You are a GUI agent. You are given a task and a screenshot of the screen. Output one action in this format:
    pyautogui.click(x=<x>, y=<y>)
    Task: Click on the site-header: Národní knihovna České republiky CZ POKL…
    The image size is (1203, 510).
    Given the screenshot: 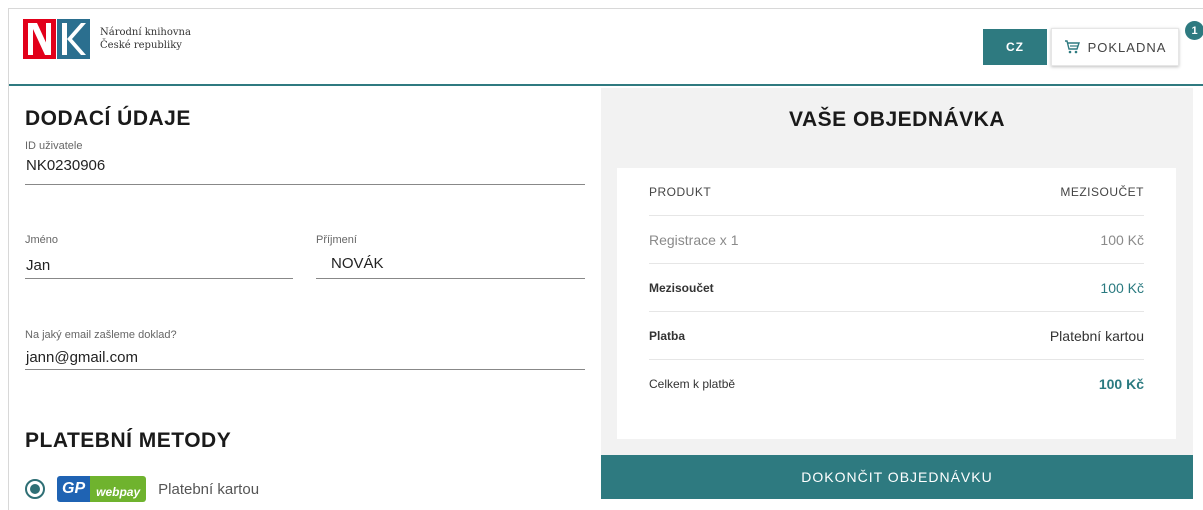 What is the action you would take?
    pyautogui.click(x=606, y=47)
    